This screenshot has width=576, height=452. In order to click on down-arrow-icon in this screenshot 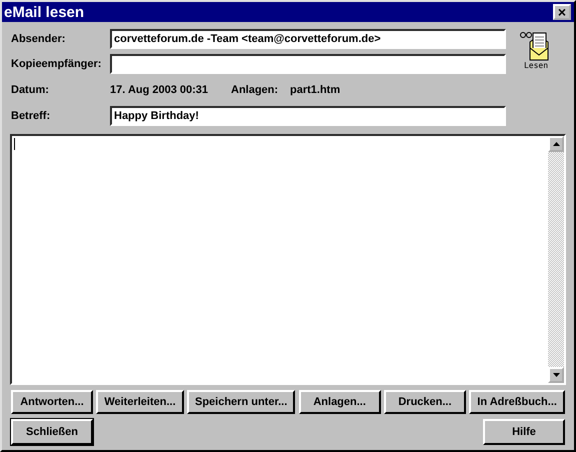, I will do `click(556, 375)`.